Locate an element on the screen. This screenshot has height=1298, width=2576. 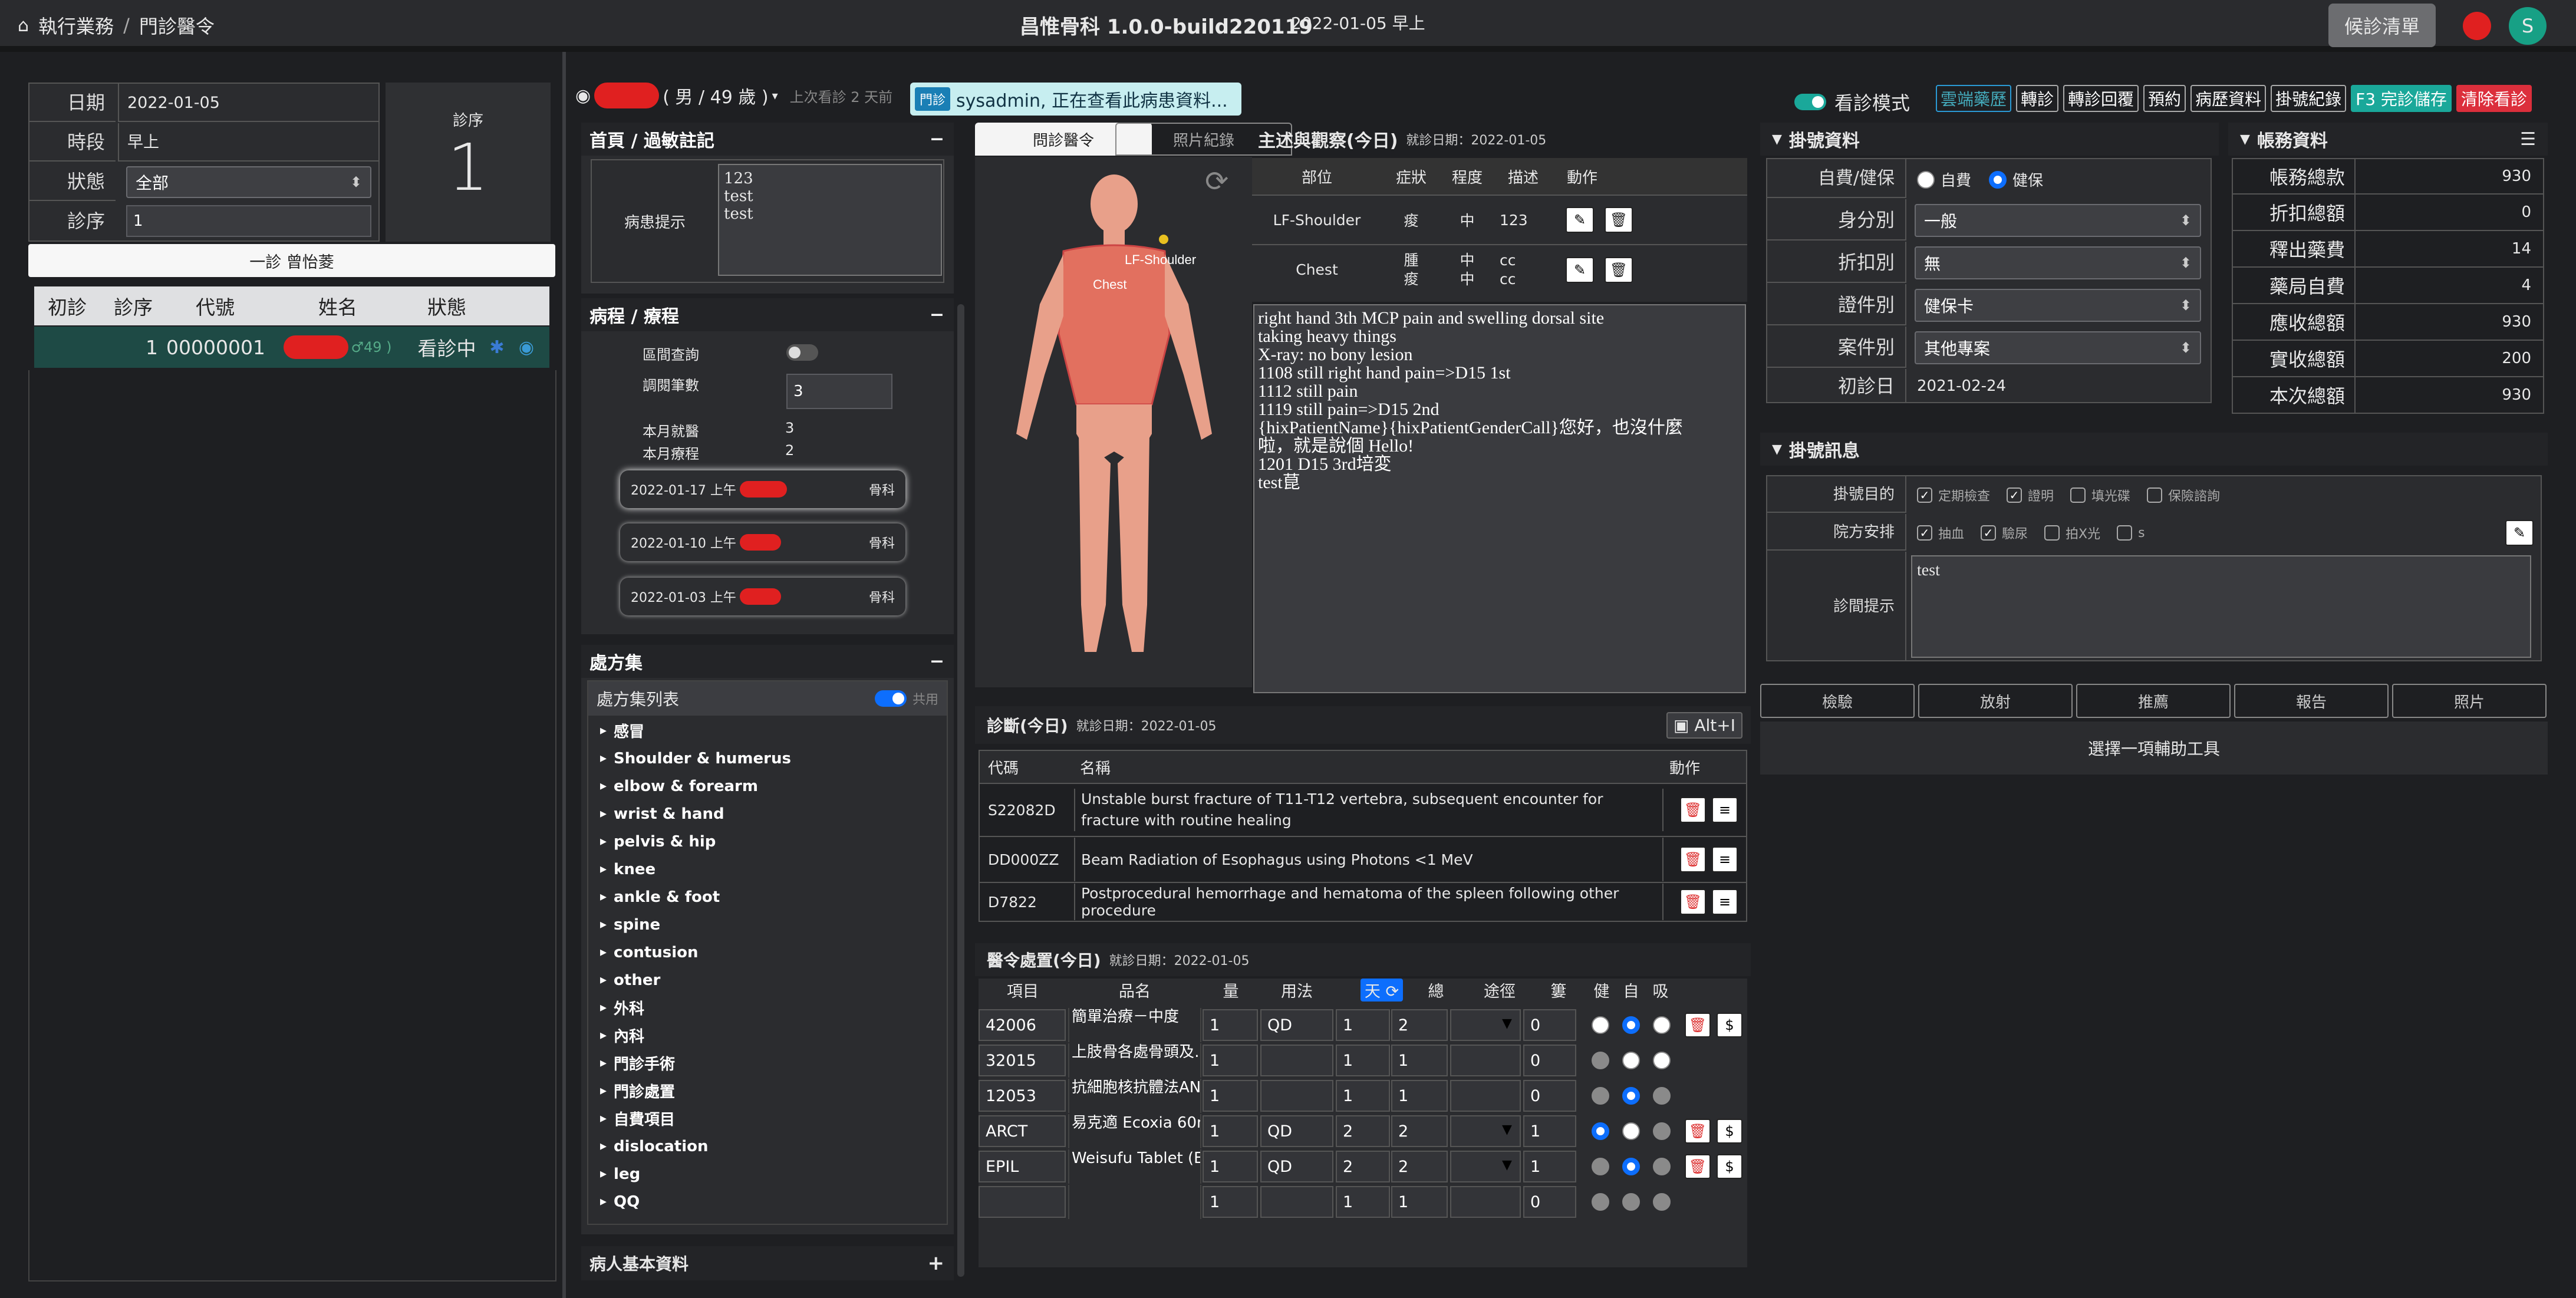
rx-set-item: 內科 is located at coordinates (767, 1035).